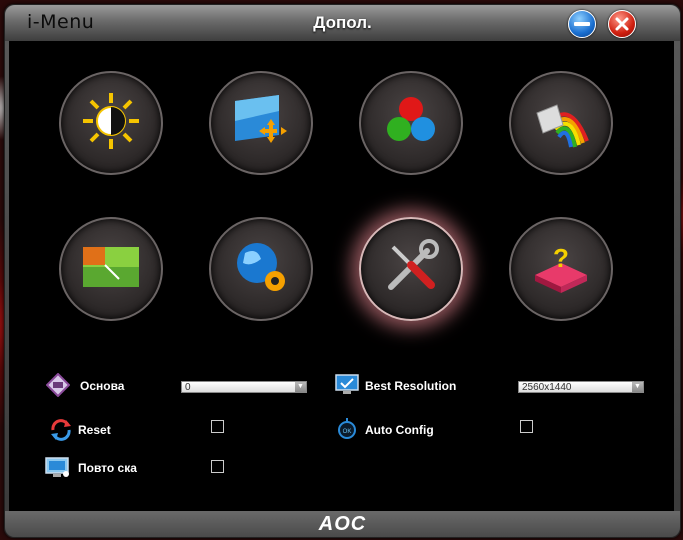 This screenshot has width=683, height=540. Describe the element at coordinates (217, 466) in the screenshot. I see `repeat-checkbox` at that location.